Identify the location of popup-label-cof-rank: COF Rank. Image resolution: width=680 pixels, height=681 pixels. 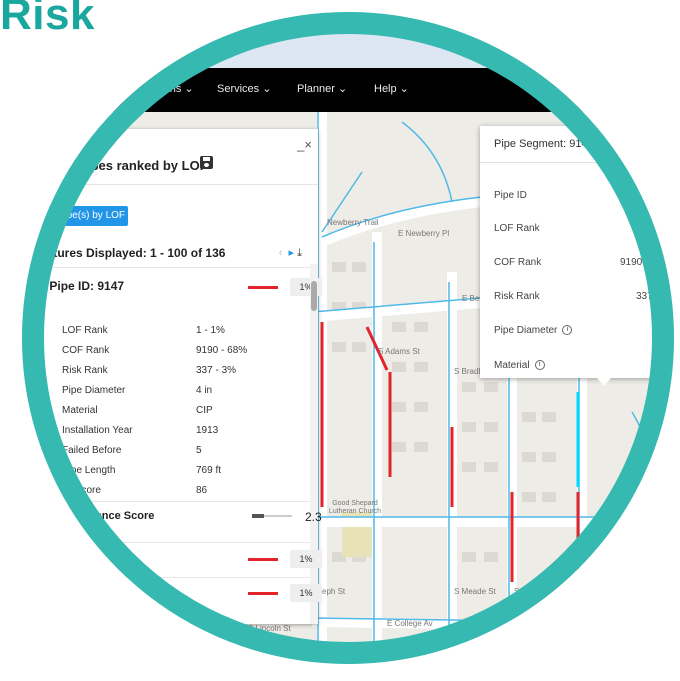
(518, 262).